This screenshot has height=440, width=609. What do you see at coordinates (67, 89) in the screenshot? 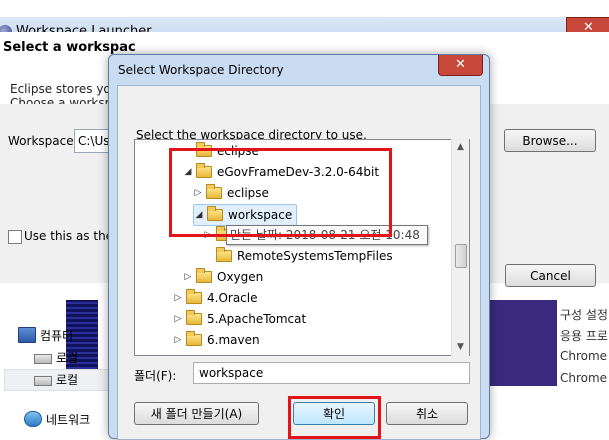
I see `launcher-description: Eclipse stores your` at bounding box center [67, 89].